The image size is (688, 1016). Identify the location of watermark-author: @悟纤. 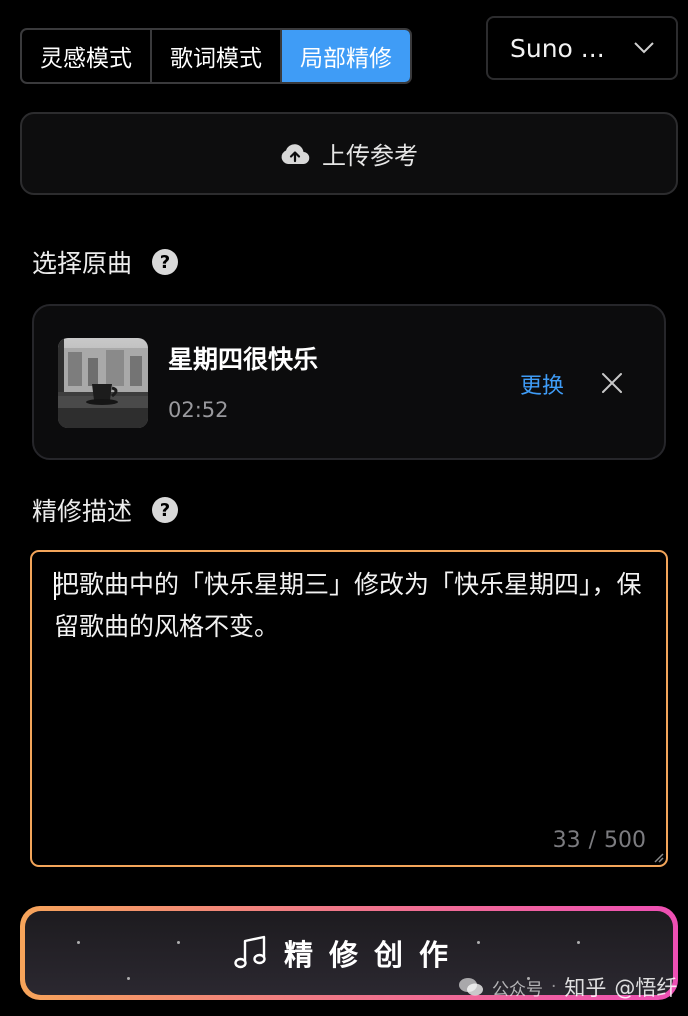
(646, 988).